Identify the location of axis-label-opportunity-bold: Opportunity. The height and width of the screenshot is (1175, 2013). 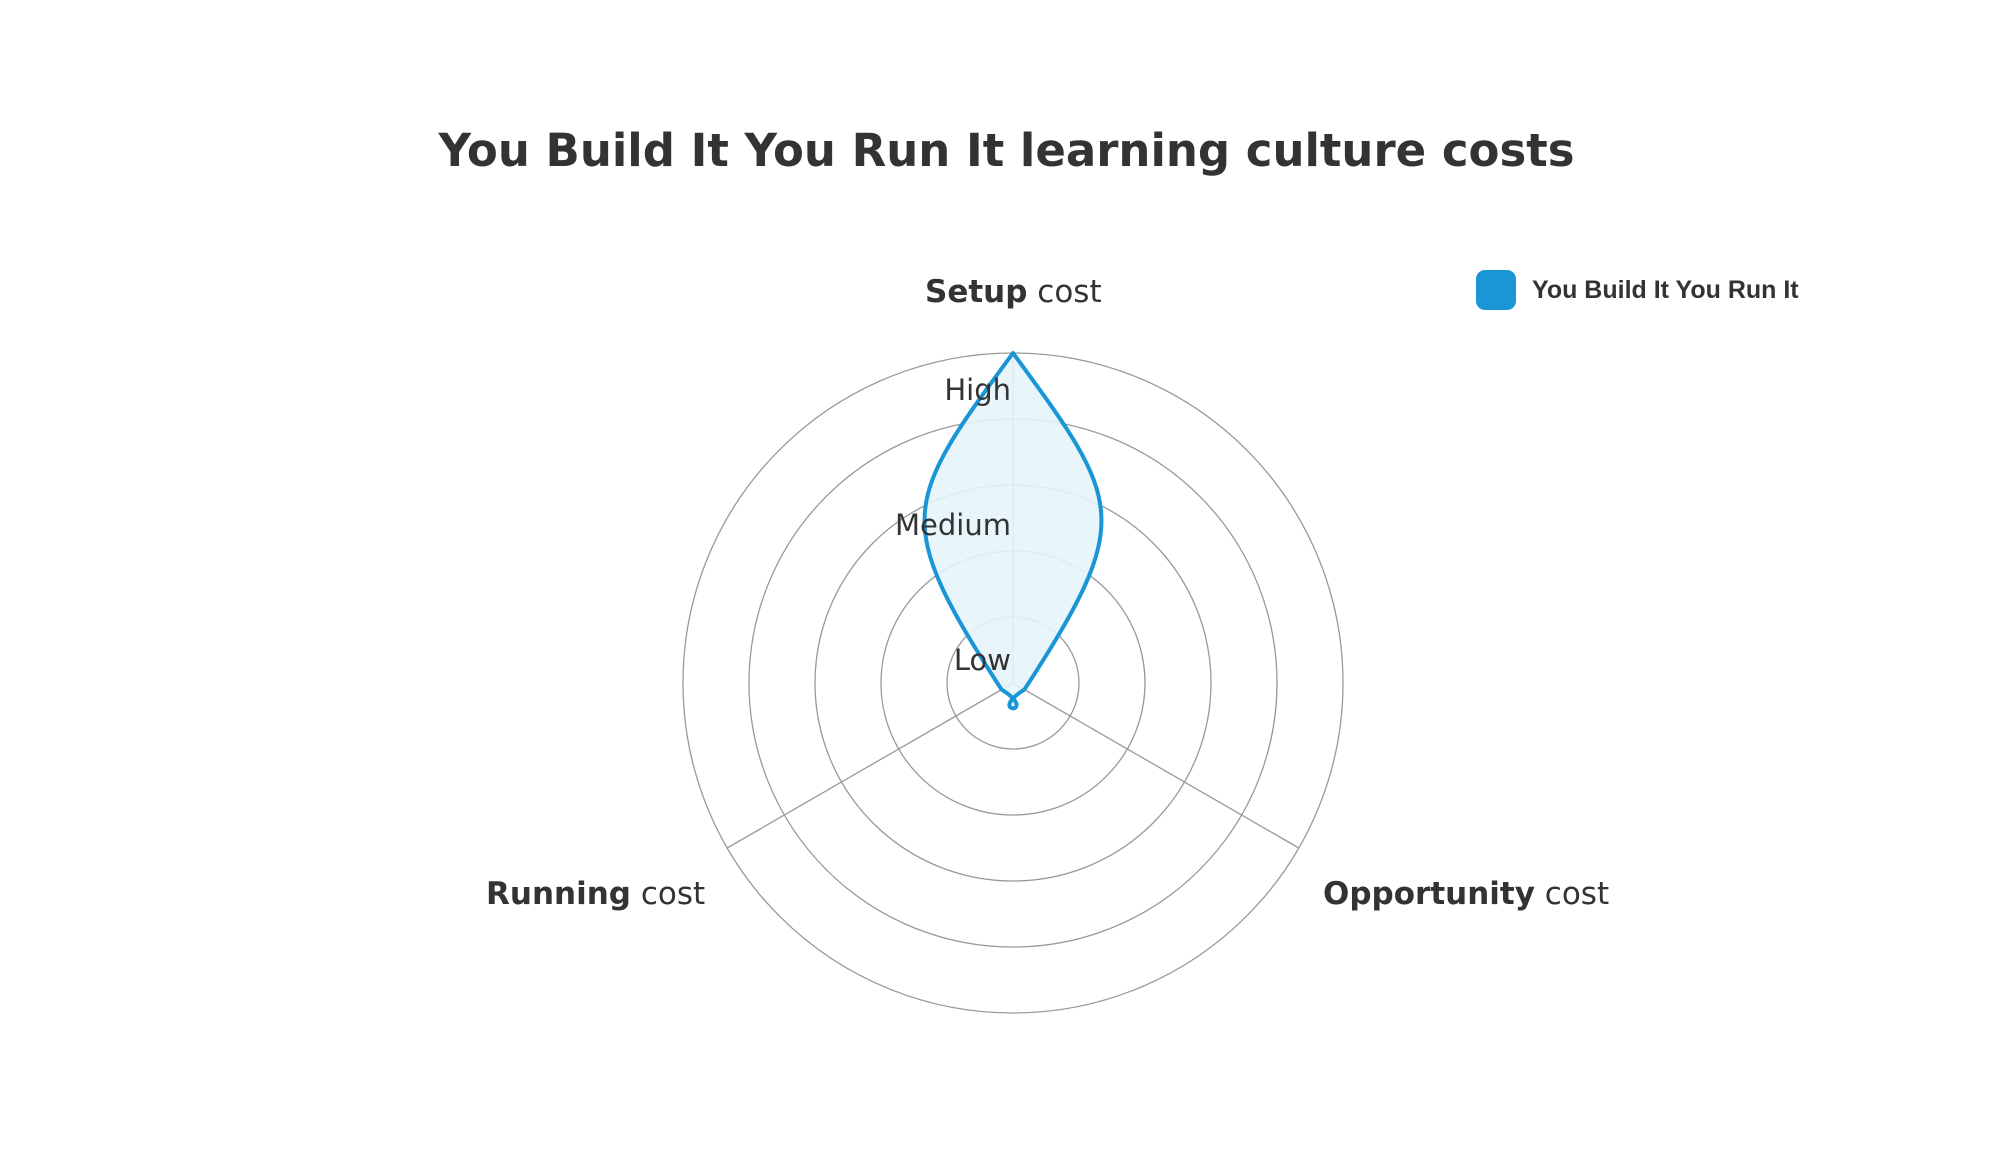
(1429, 894).